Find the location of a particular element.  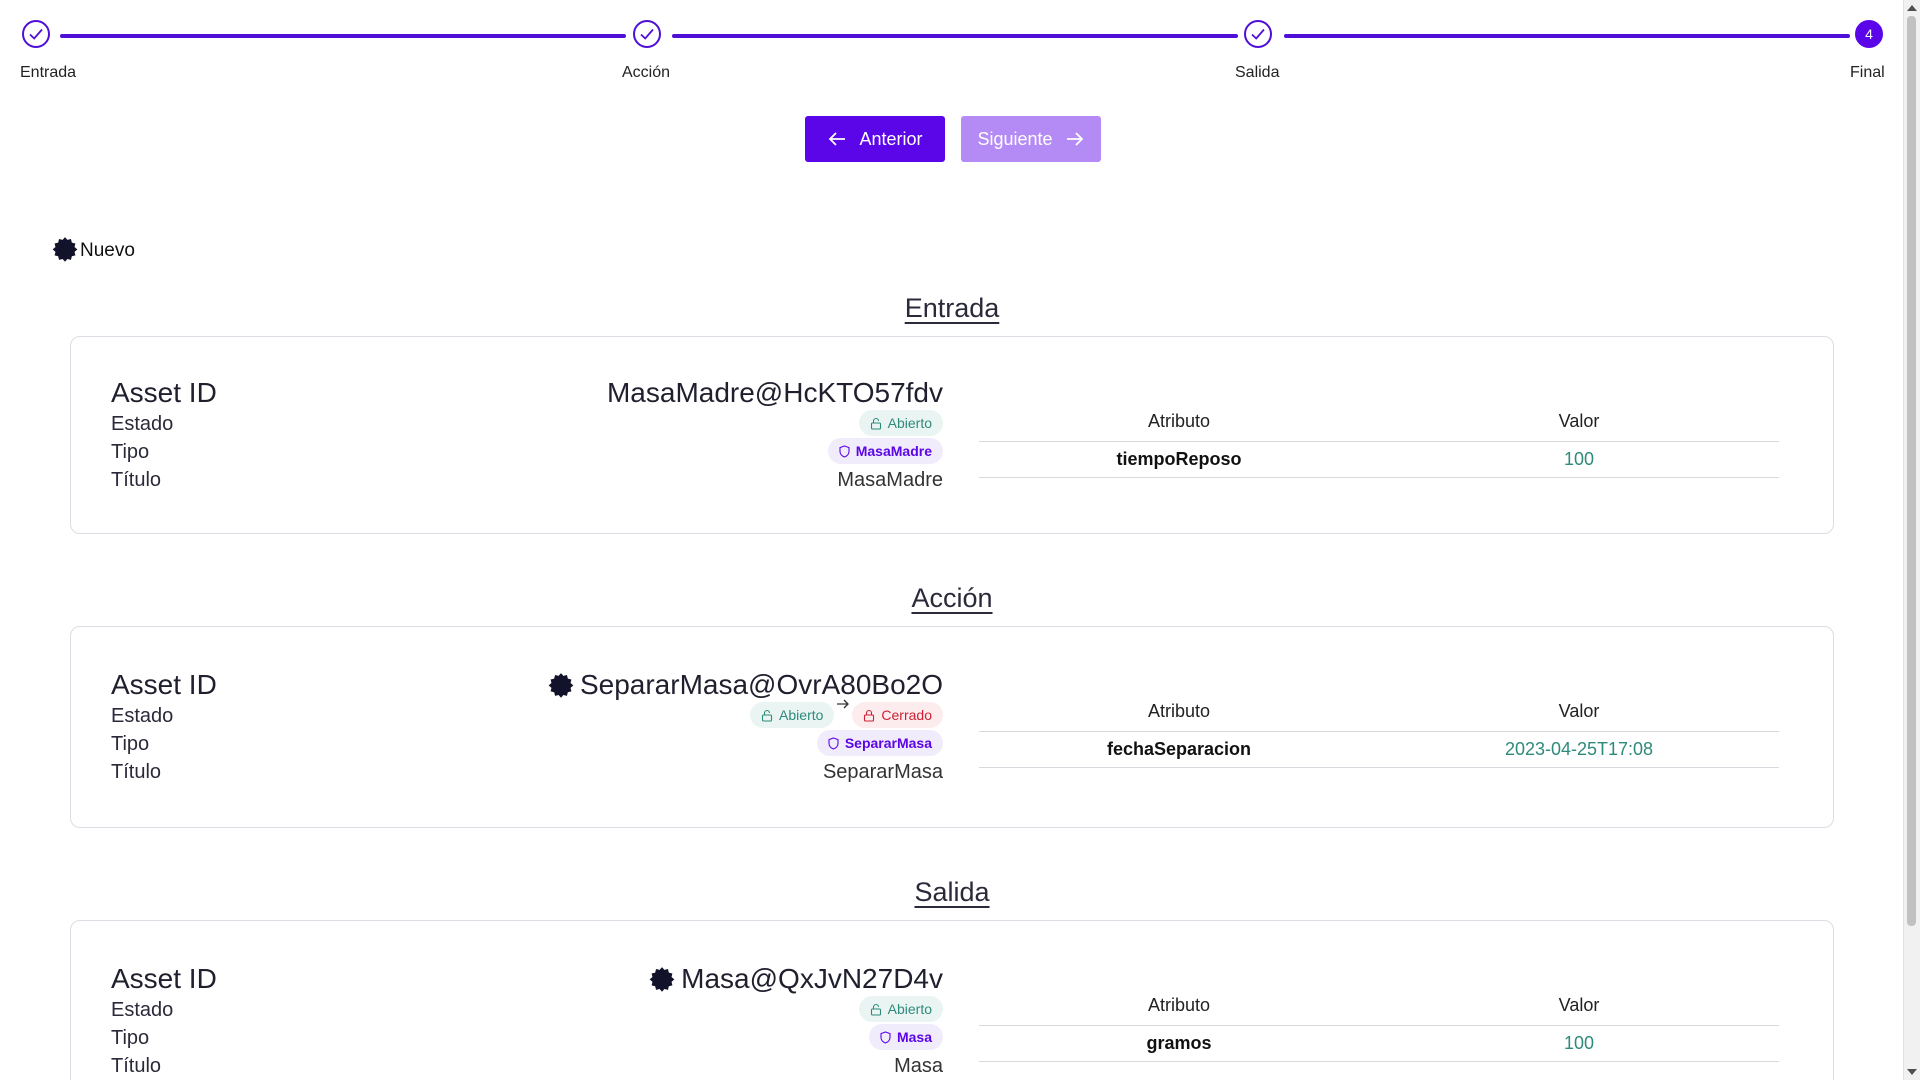

estado-chips: Abierto Cerrado is located at coordinates (846, 713).